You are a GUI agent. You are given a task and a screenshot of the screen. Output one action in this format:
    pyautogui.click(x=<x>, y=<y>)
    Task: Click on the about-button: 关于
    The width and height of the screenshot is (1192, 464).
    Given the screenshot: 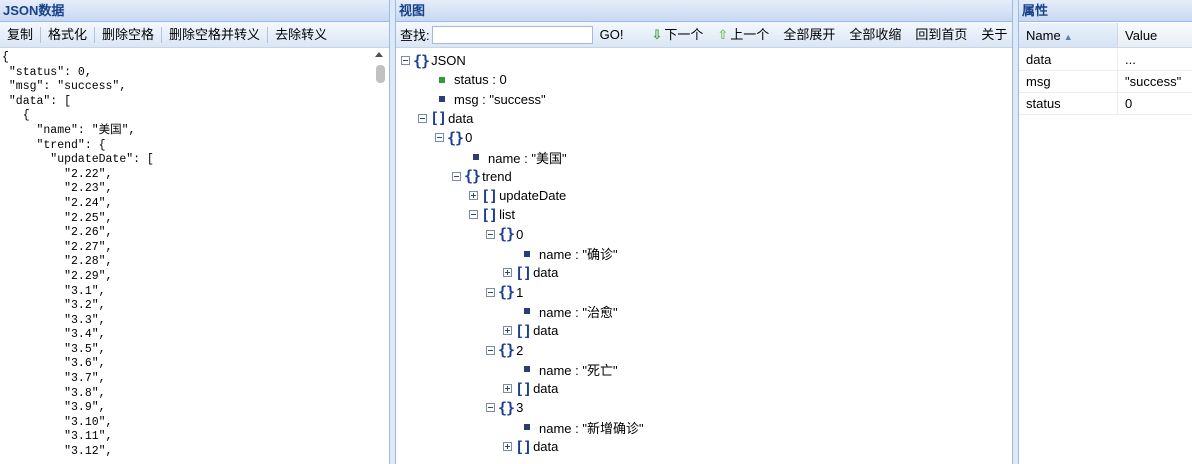 What is the action you would take?
    pyautogui.click(x=993, y=35)
    